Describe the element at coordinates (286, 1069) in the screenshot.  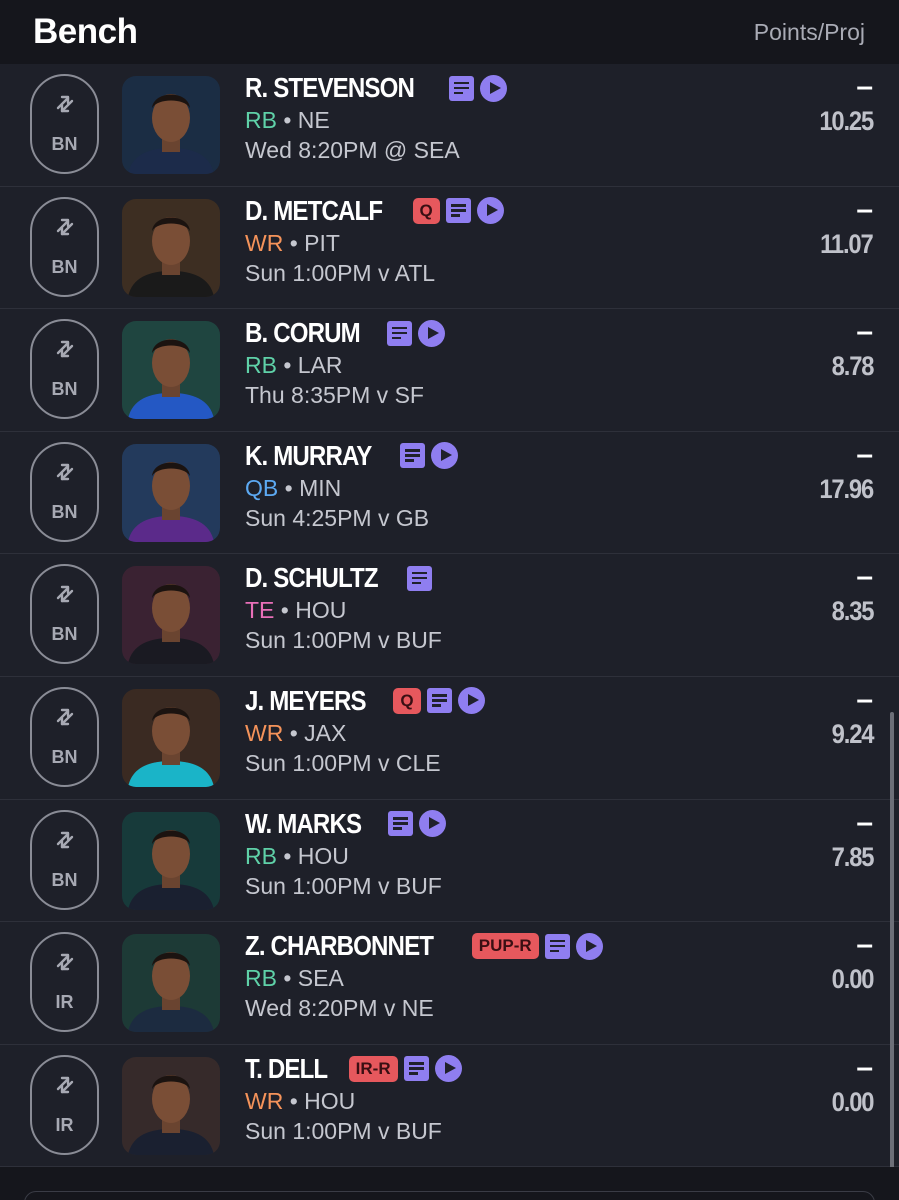
I see `player-name: T. DELL` at that location.